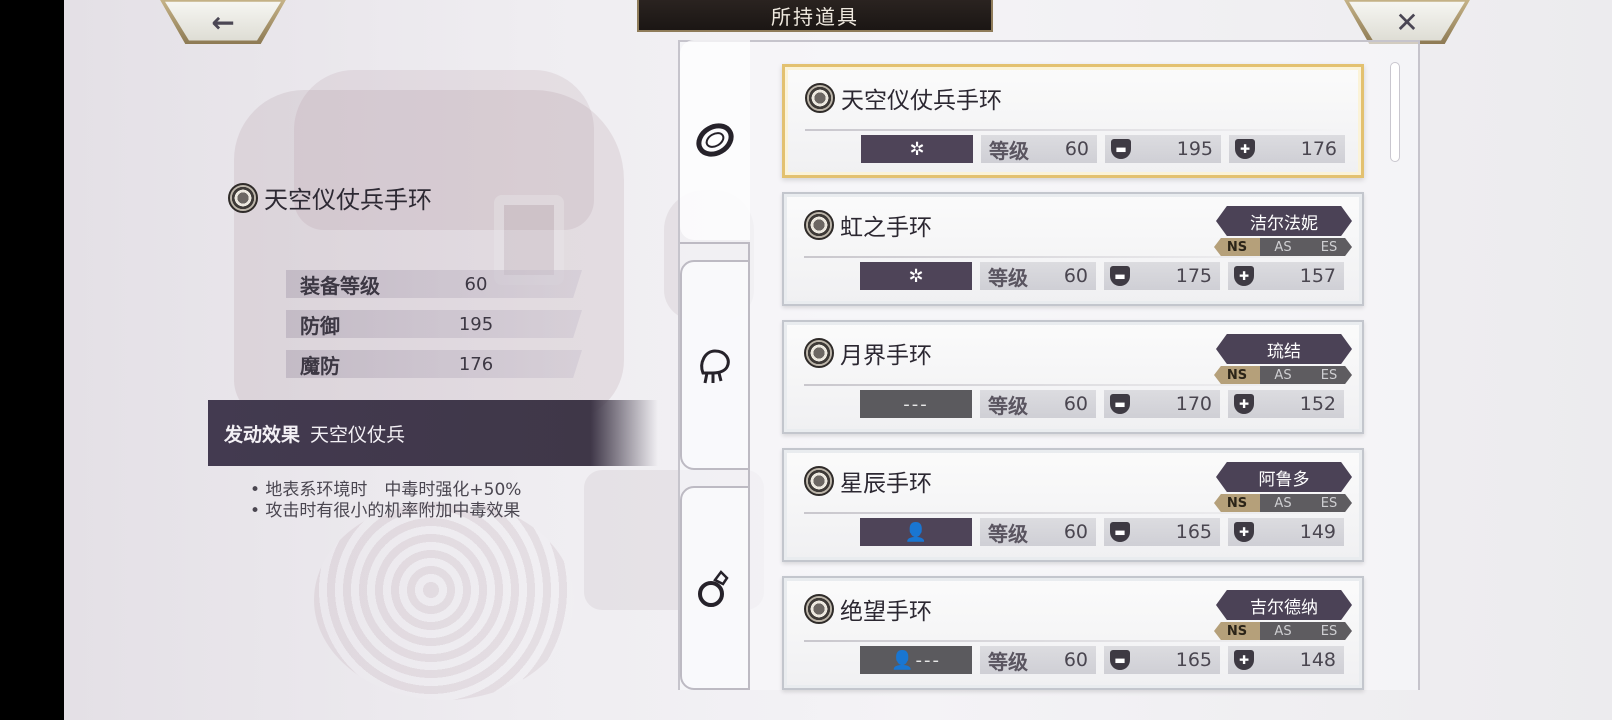 The image size is (1612, 720). Describe the element at coordinates (476, 324) in the screenshot. I see `stat-value: 195` at that location.